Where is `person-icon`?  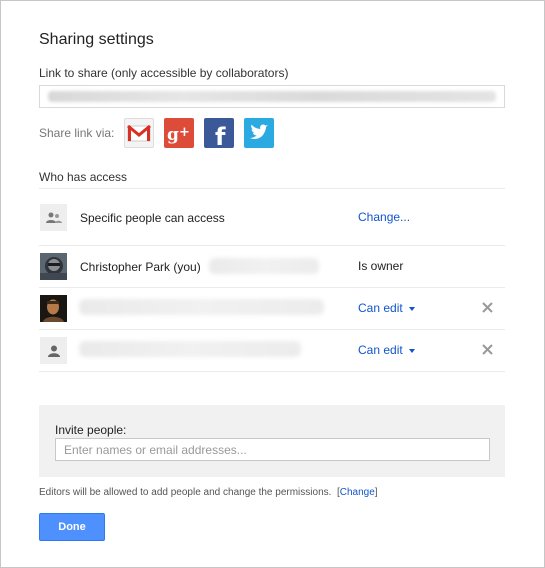 person-icon is located at coordinates (53, 350).